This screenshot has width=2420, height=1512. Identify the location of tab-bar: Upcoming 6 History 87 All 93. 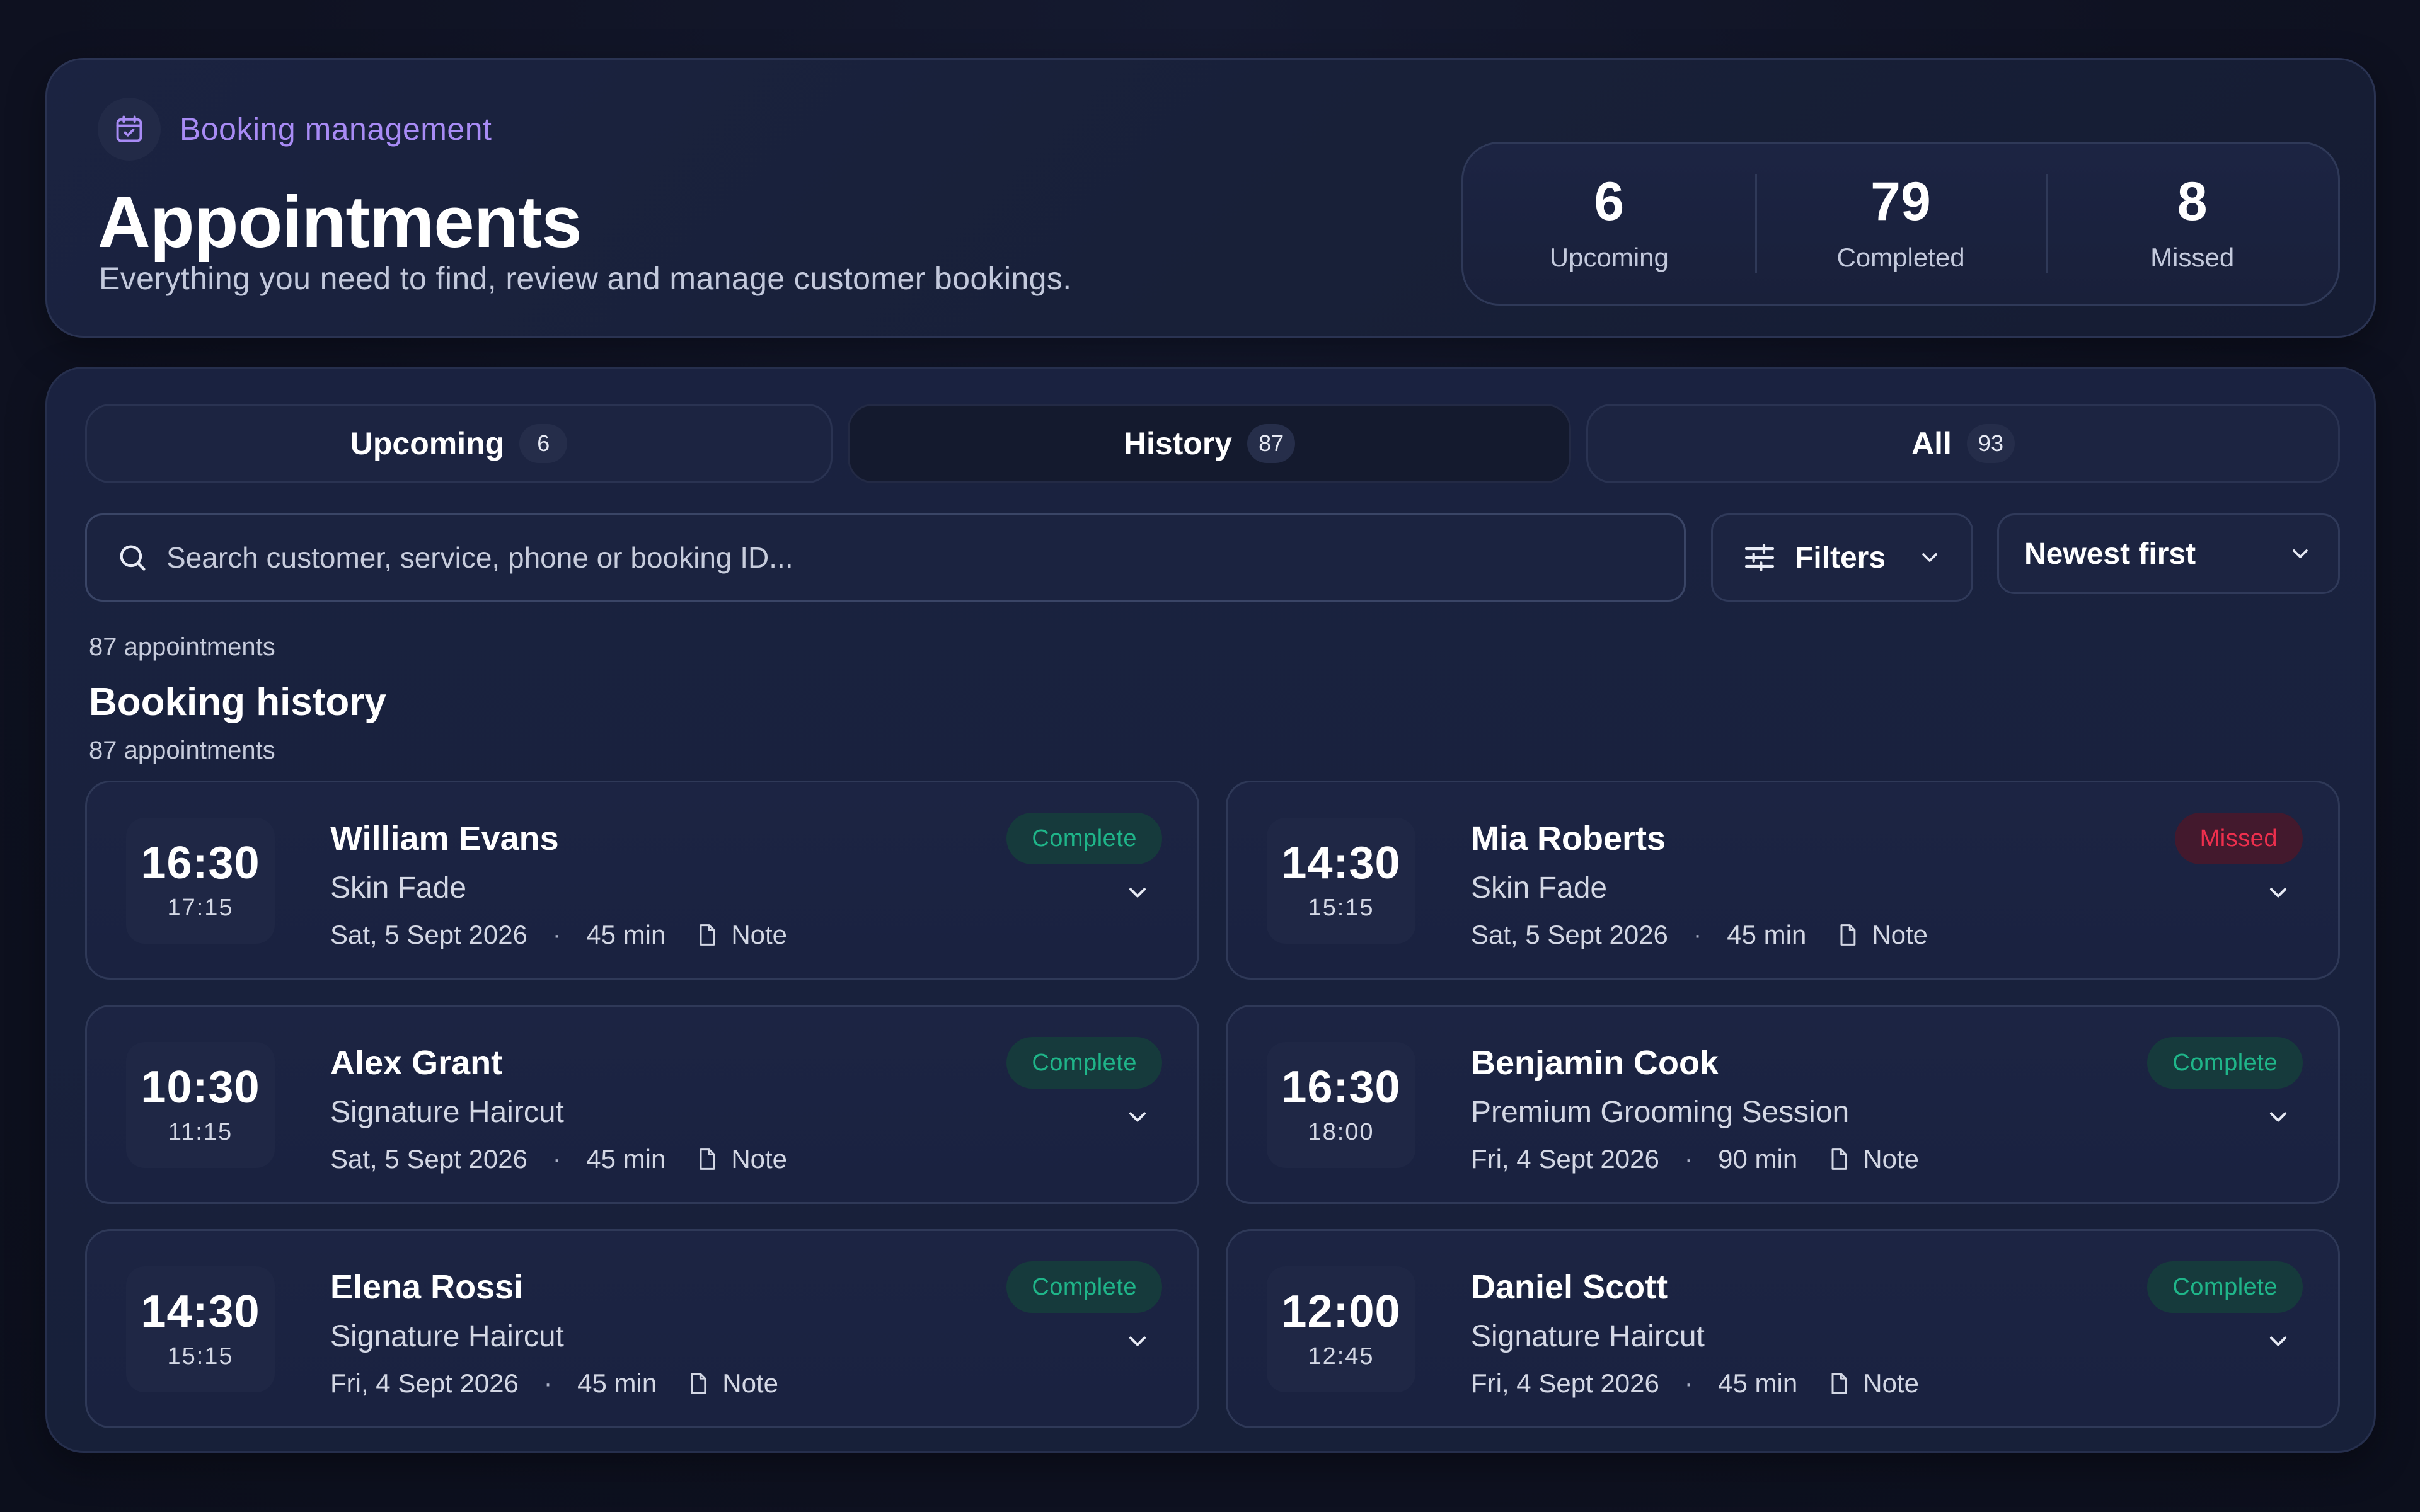
(1212, 443).